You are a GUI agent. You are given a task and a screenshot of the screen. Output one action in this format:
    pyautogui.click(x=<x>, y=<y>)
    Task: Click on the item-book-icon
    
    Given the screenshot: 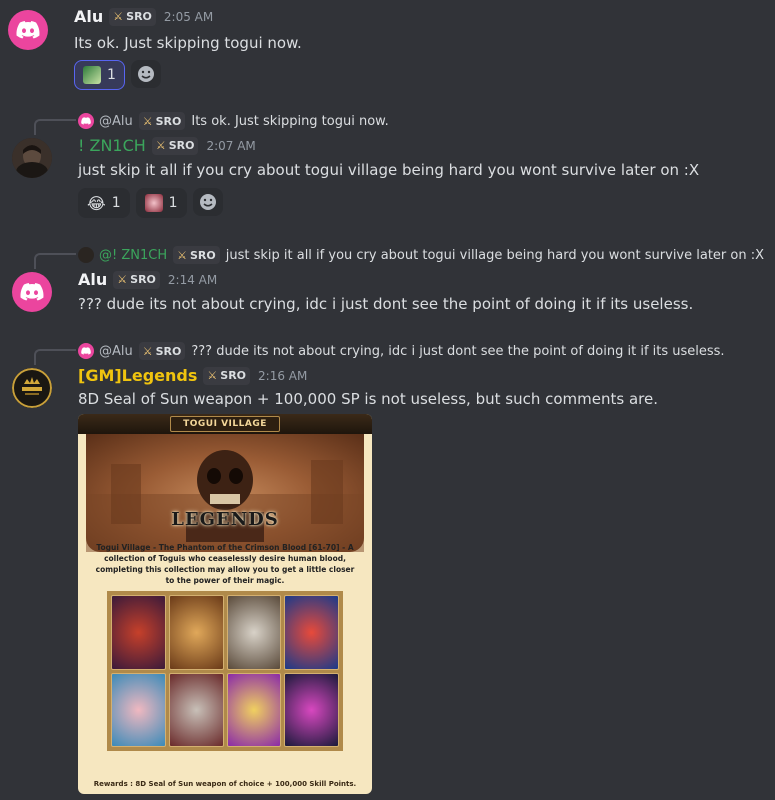 What is the action you would take?
    pyautogui.click(x=196, y=632)
    